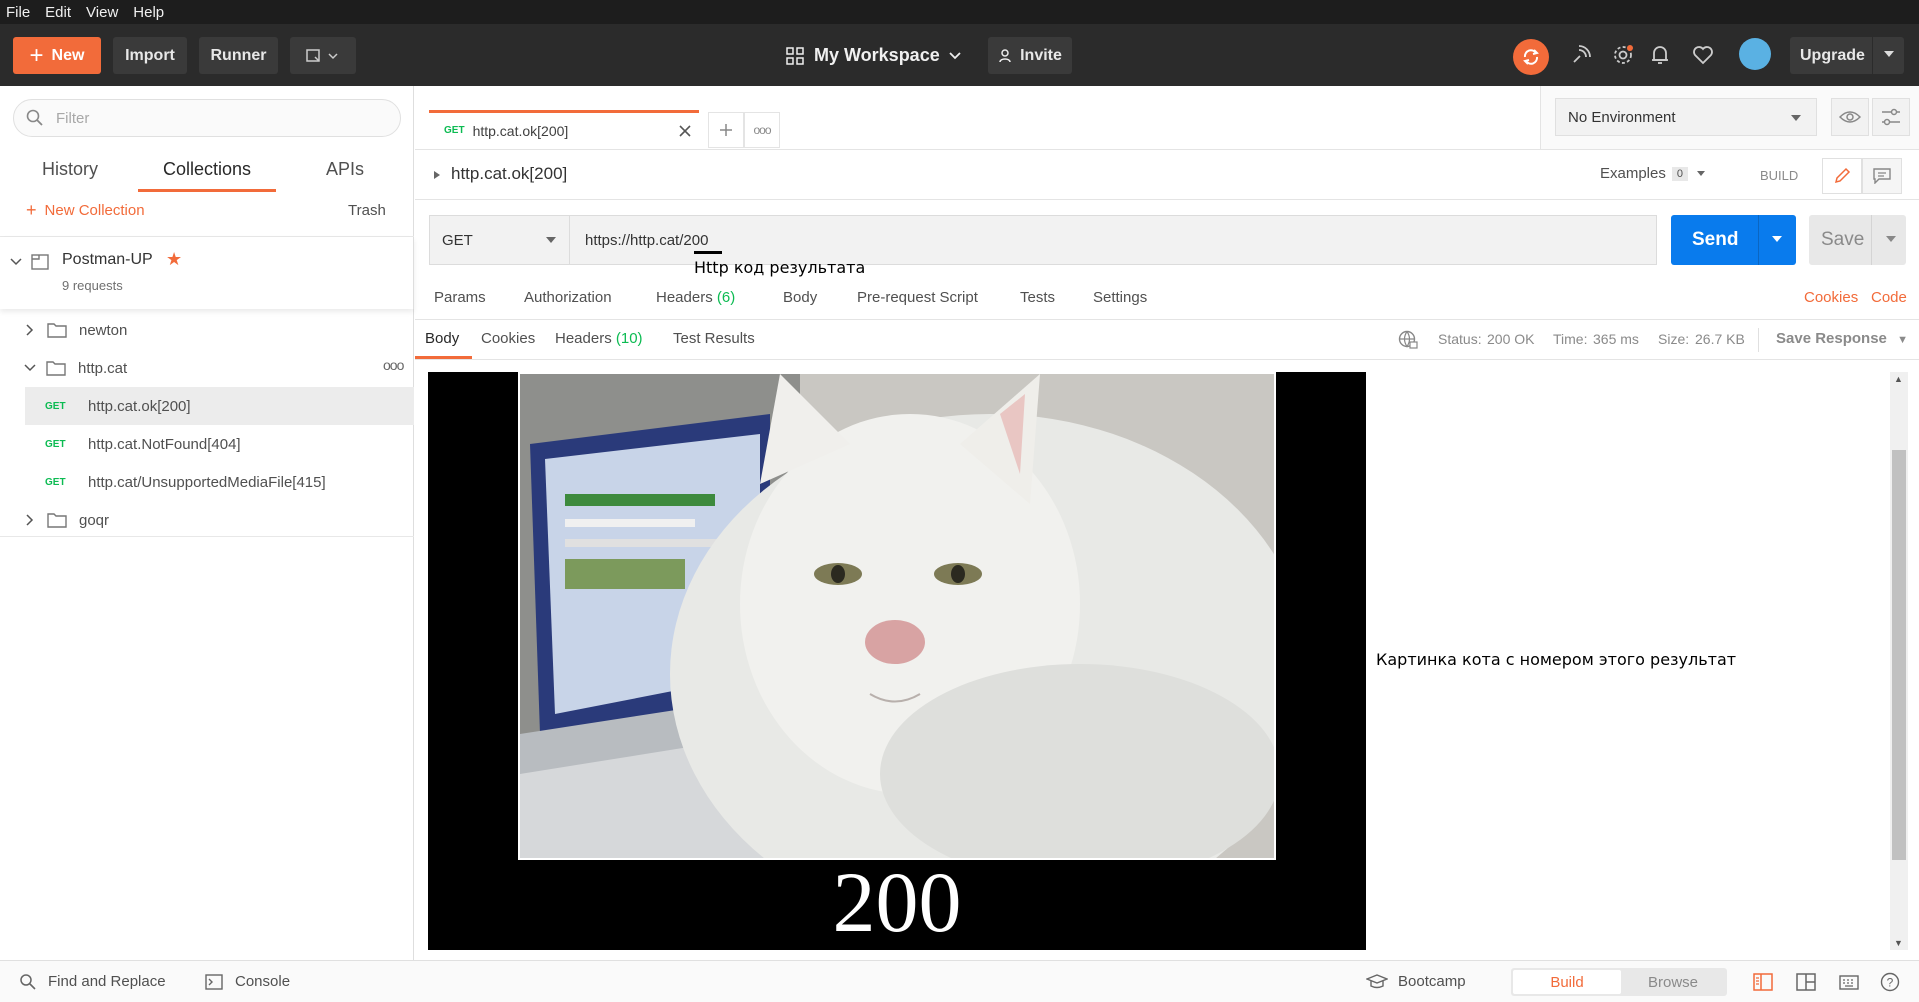 The image size is (1919, 1002). Describe the element at coordinates (207, 273) in the screenshot. I see `collection-postman-up: Postman-UP ★ 9 requests` at that location.